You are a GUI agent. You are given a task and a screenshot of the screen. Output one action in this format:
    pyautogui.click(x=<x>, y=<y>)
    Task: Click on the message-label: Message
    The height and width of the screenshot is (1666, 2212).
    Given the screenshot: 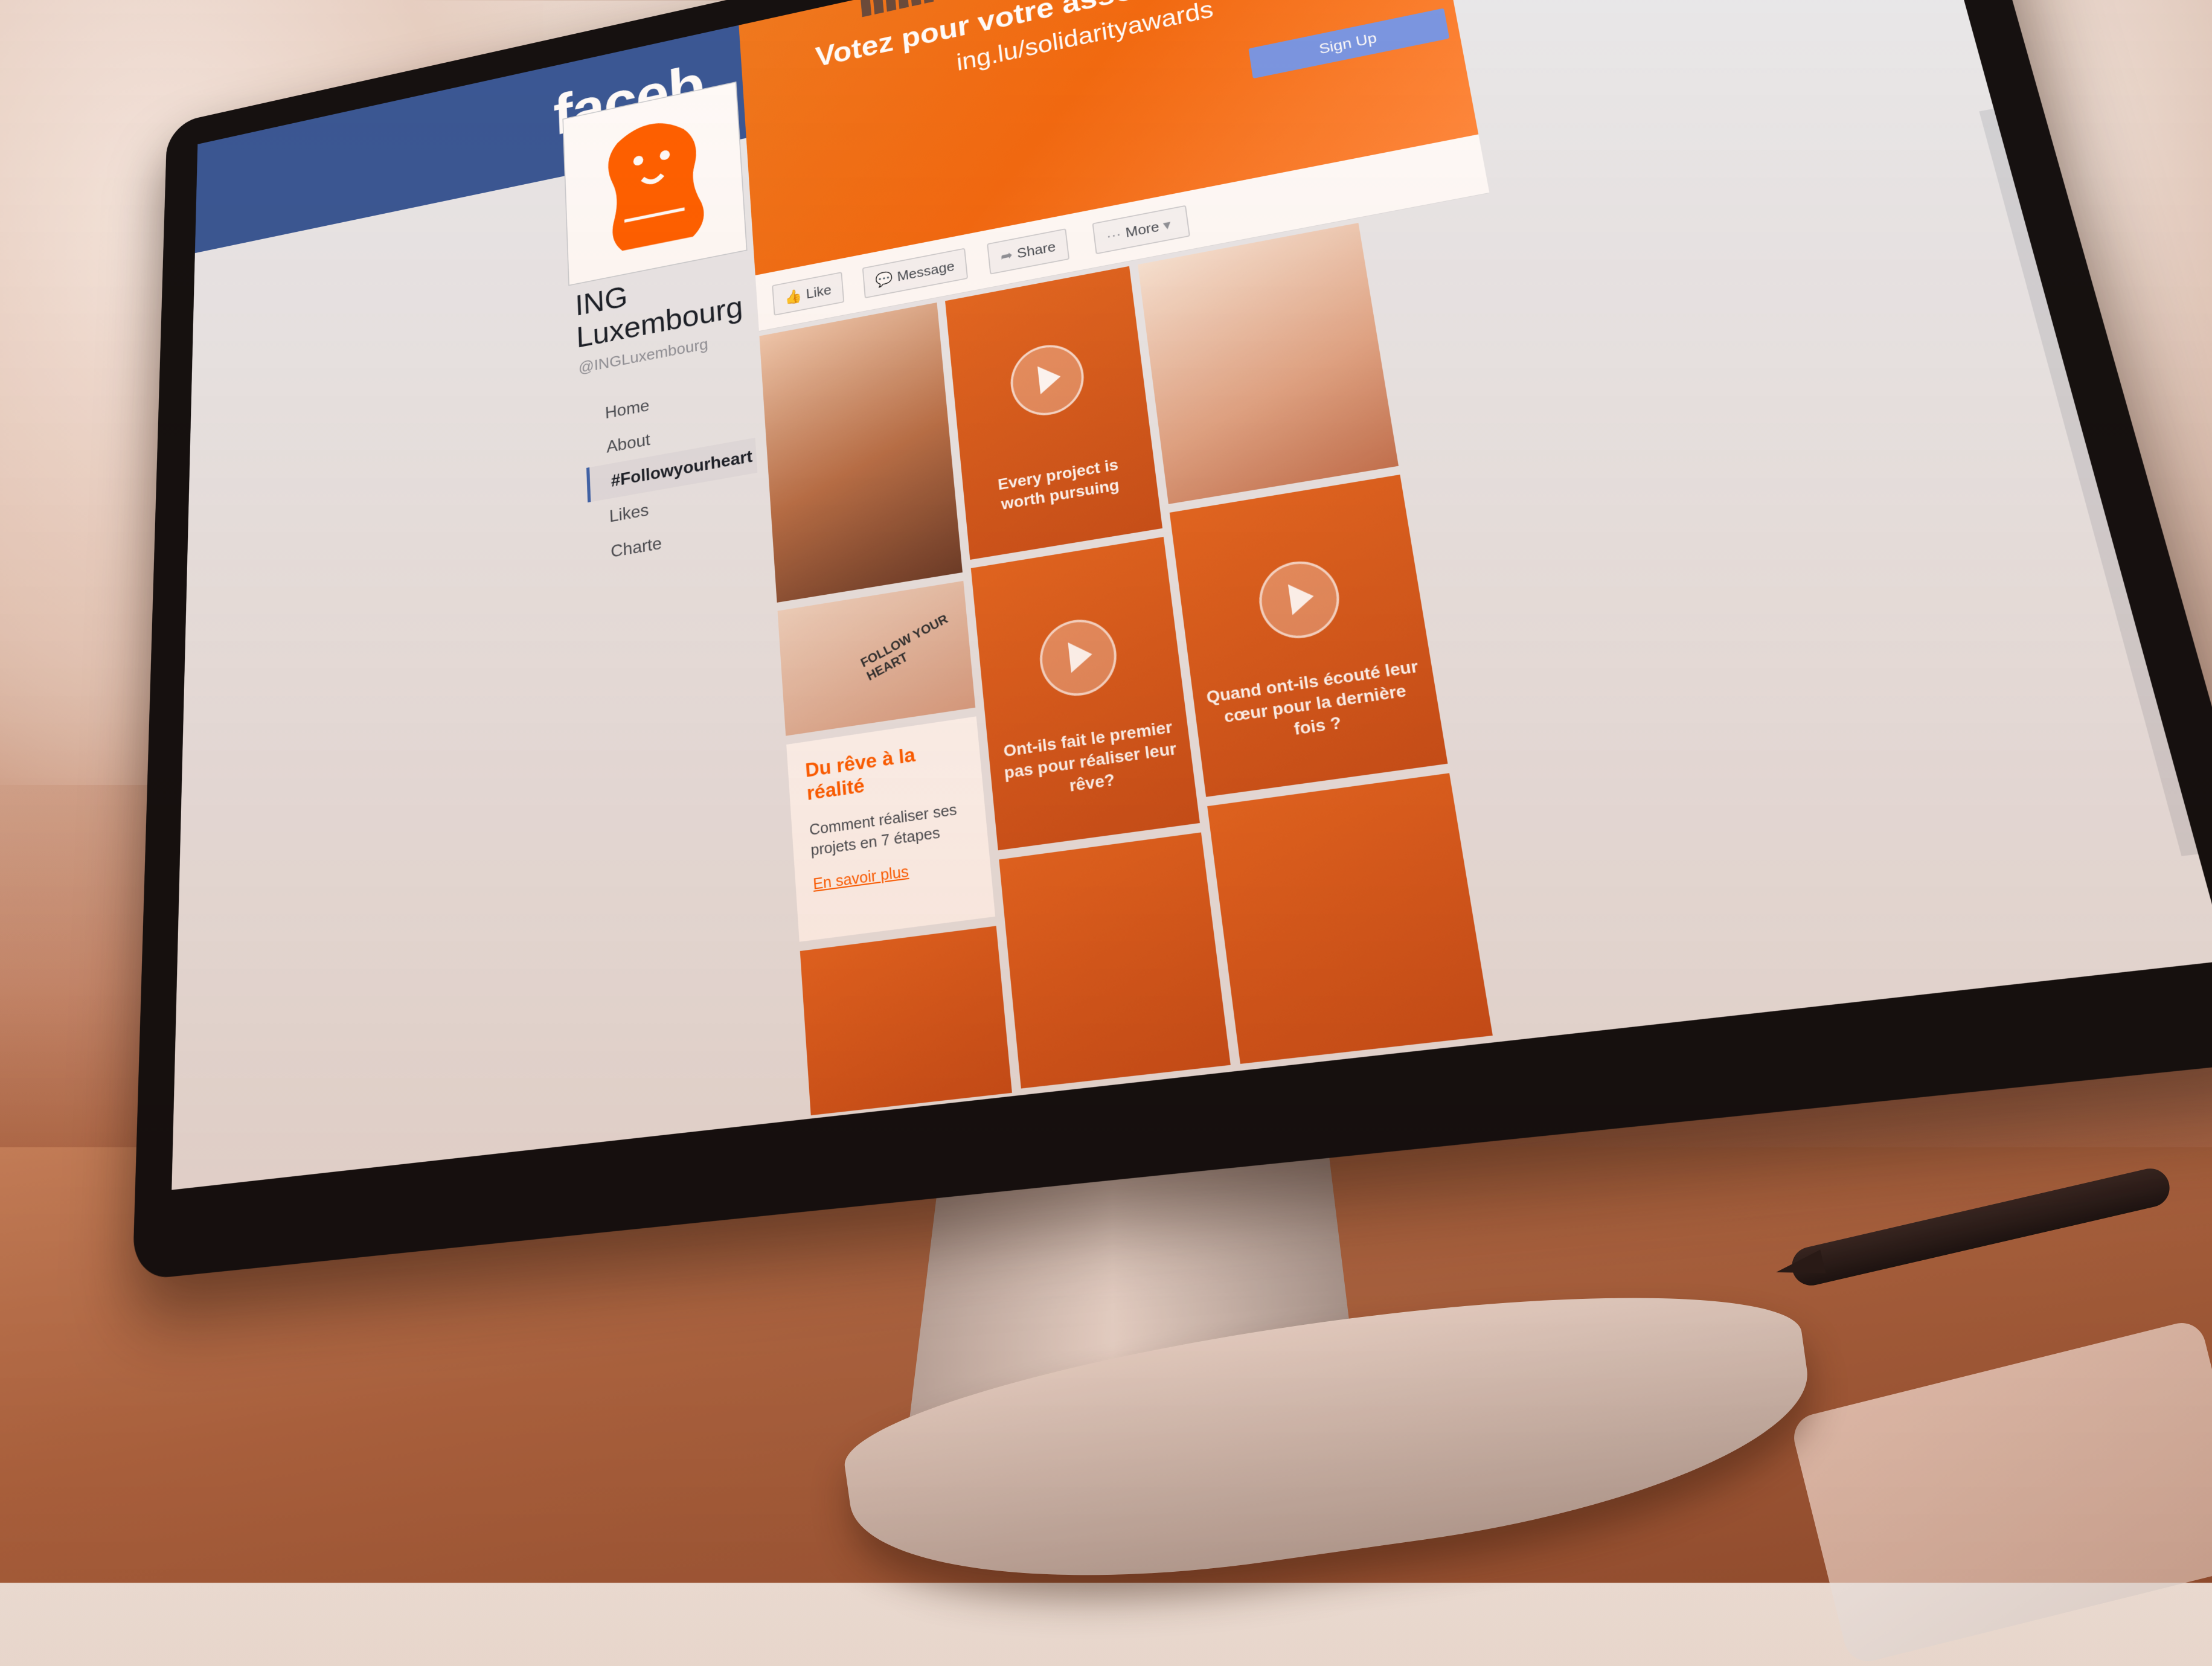 What is the action you would take?
    pyautogui.click(x=926, y=271)
    